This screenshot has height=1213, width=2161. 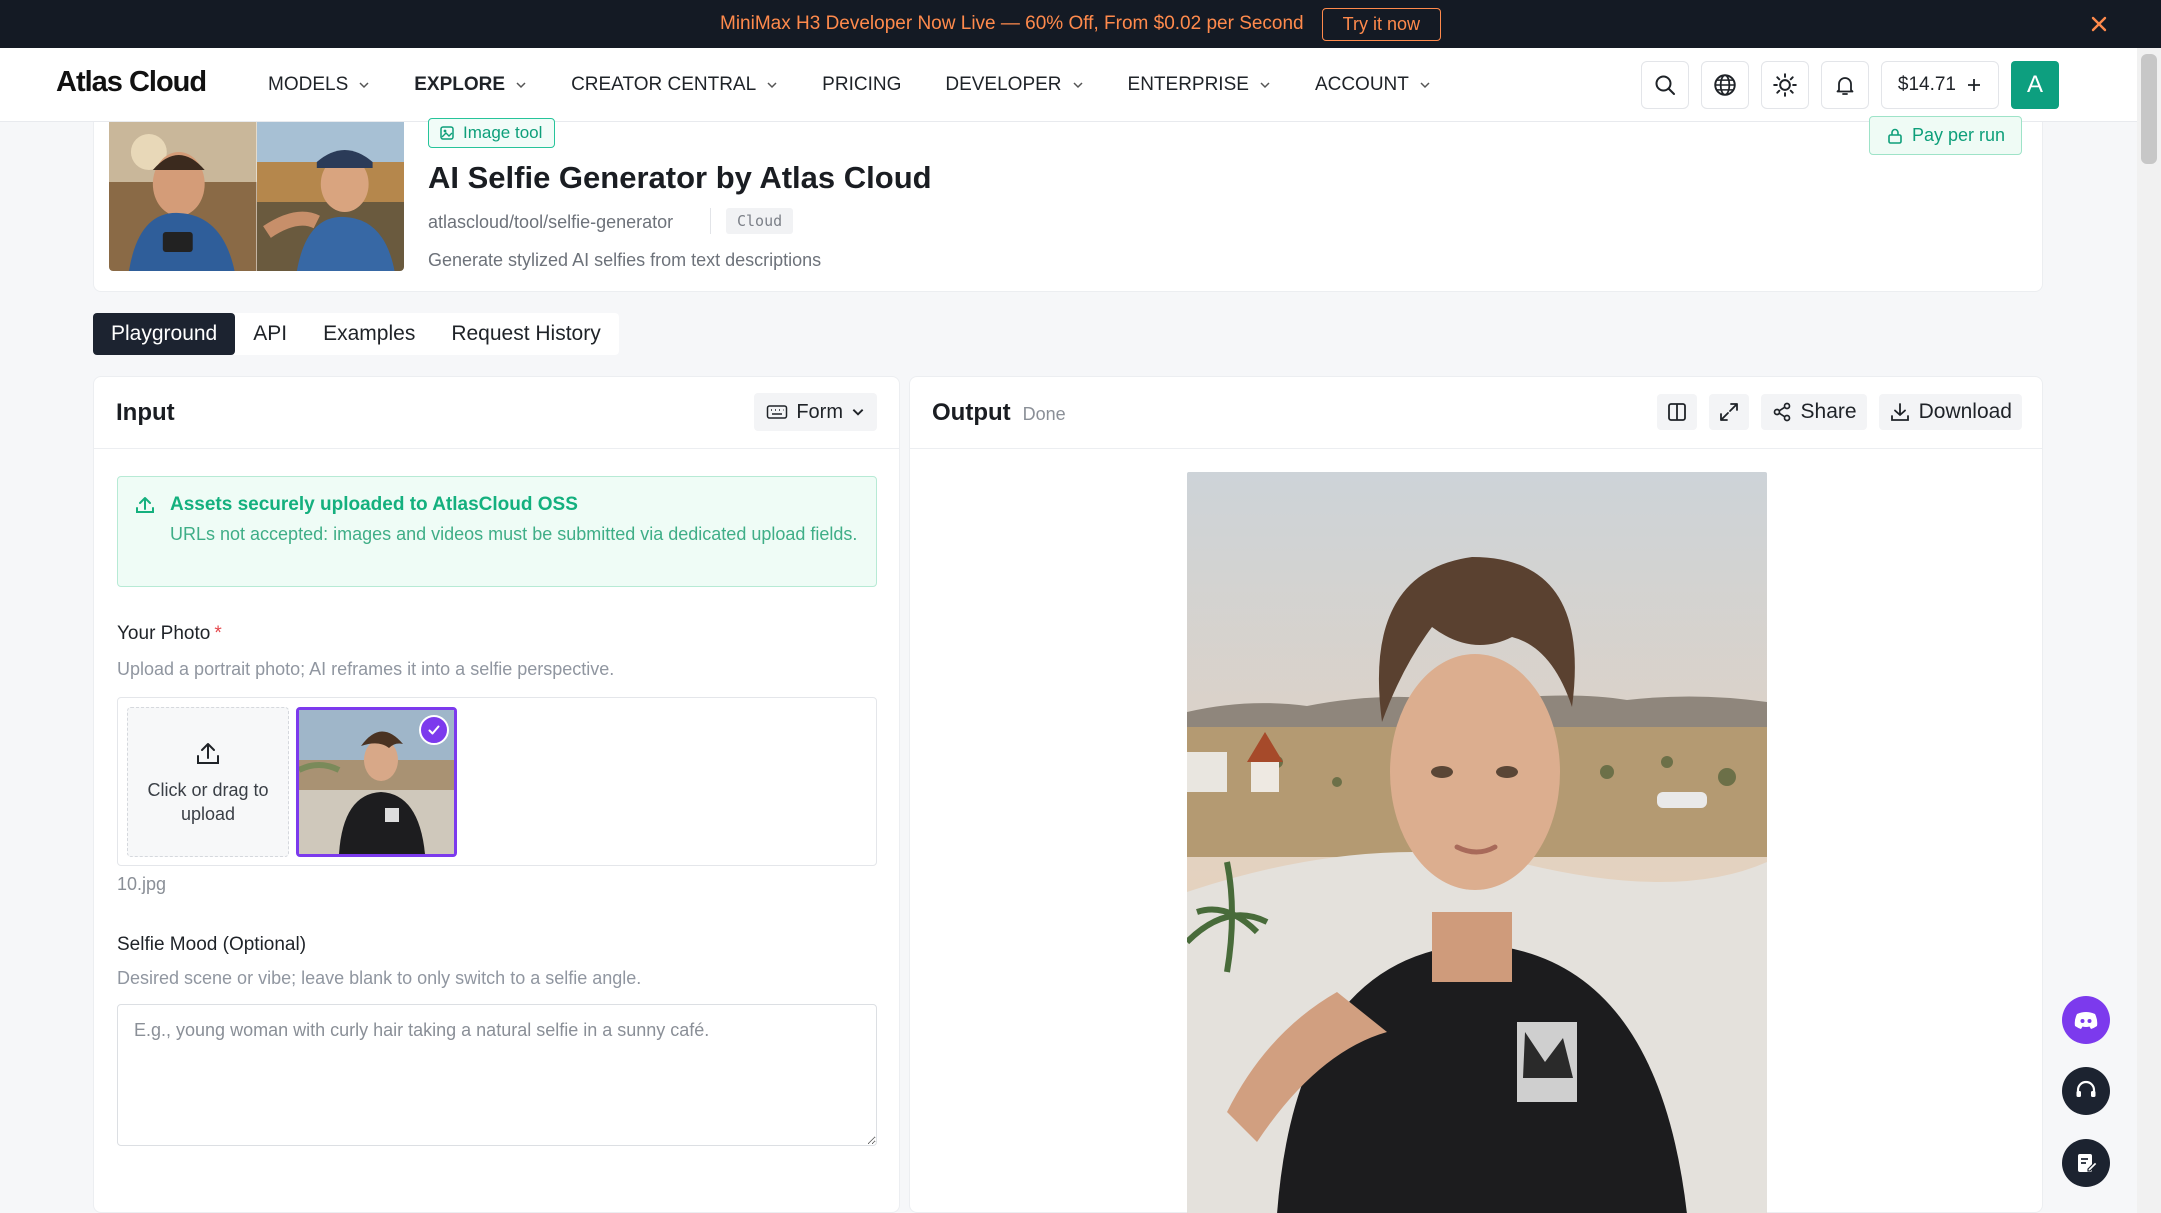 What do you see at coordinates (1781, 412) in the screenshot?
I see `share-icon` at bounding box center [1781, 412].